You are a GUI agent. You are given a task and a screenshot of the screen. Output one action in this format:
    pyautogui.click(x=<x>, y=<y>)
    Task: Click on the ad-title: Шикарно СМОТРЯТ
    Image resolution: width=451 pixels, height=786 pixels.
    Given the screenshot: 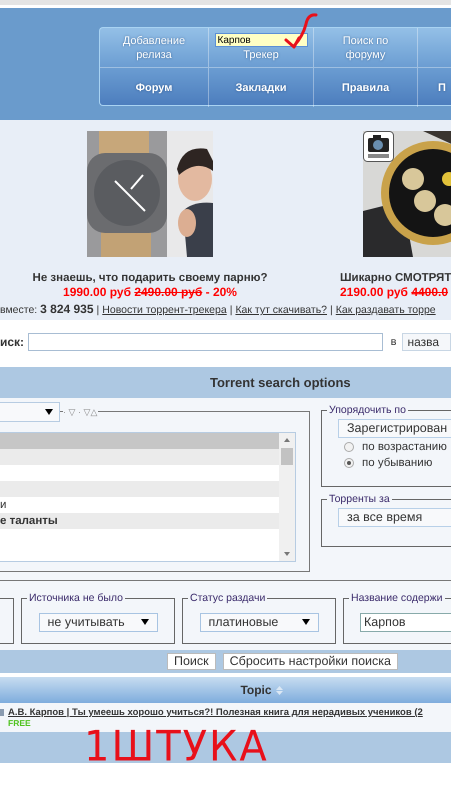 What is the action you would take?
    pyautogui.click(x=395, y=278)
    